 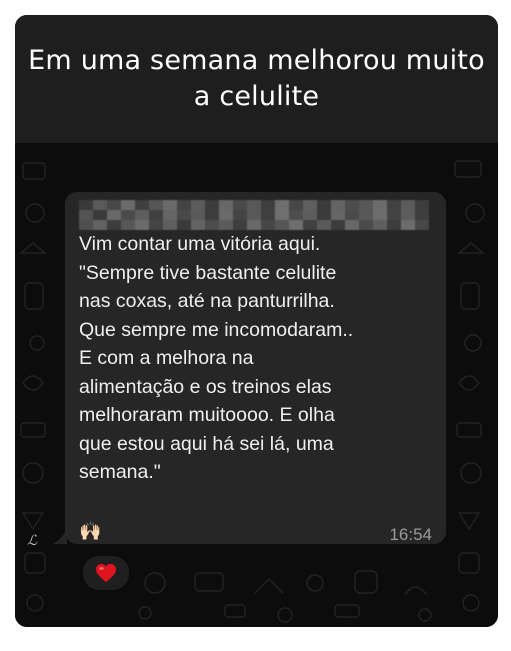 I want to click on page-title: Em uma semana melhorou muito a celulite, so click(x=256, y=78).